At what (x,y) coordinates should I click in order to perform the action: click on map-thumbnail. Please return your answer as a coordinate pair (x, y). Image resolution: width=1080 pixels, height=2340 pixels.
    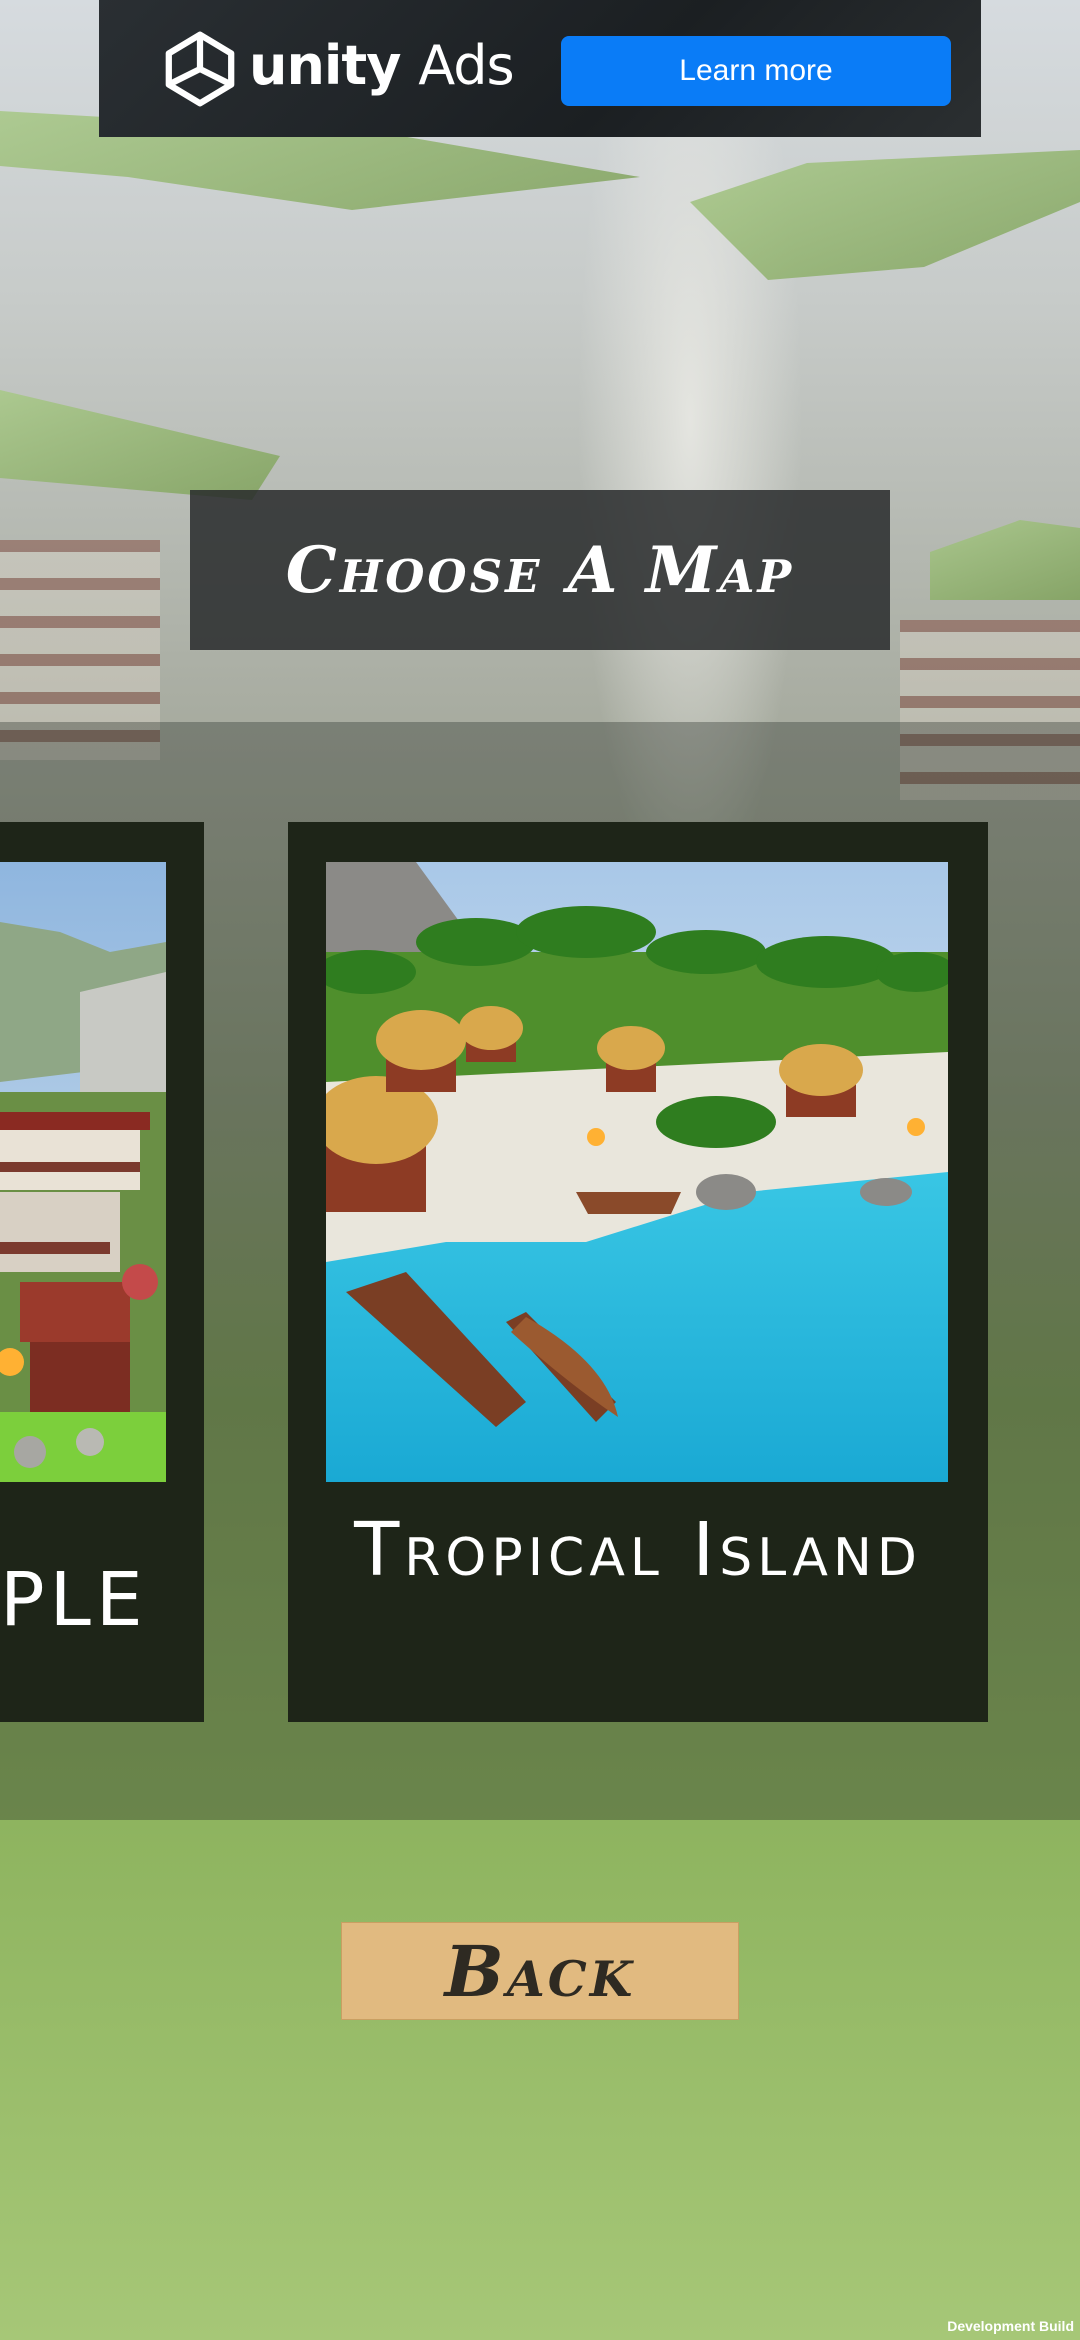
    Looking at the image, I should click on (83, 1172).